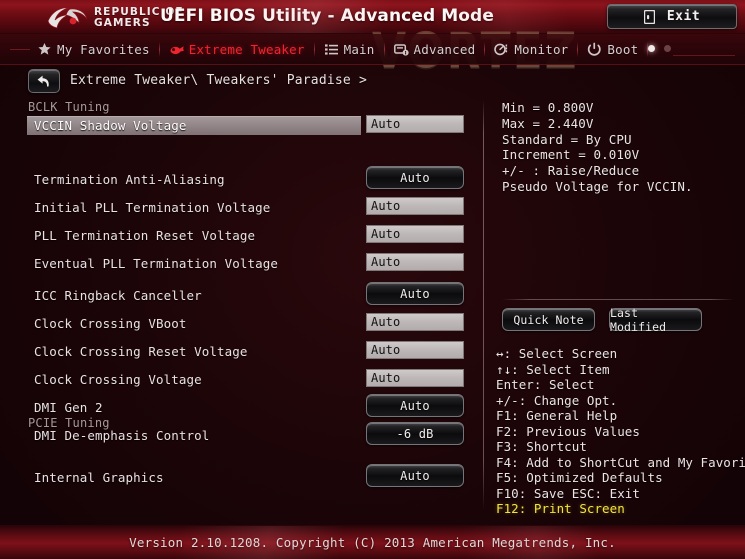  I want to click on nav-tab-main: Main, so click(349, 49).